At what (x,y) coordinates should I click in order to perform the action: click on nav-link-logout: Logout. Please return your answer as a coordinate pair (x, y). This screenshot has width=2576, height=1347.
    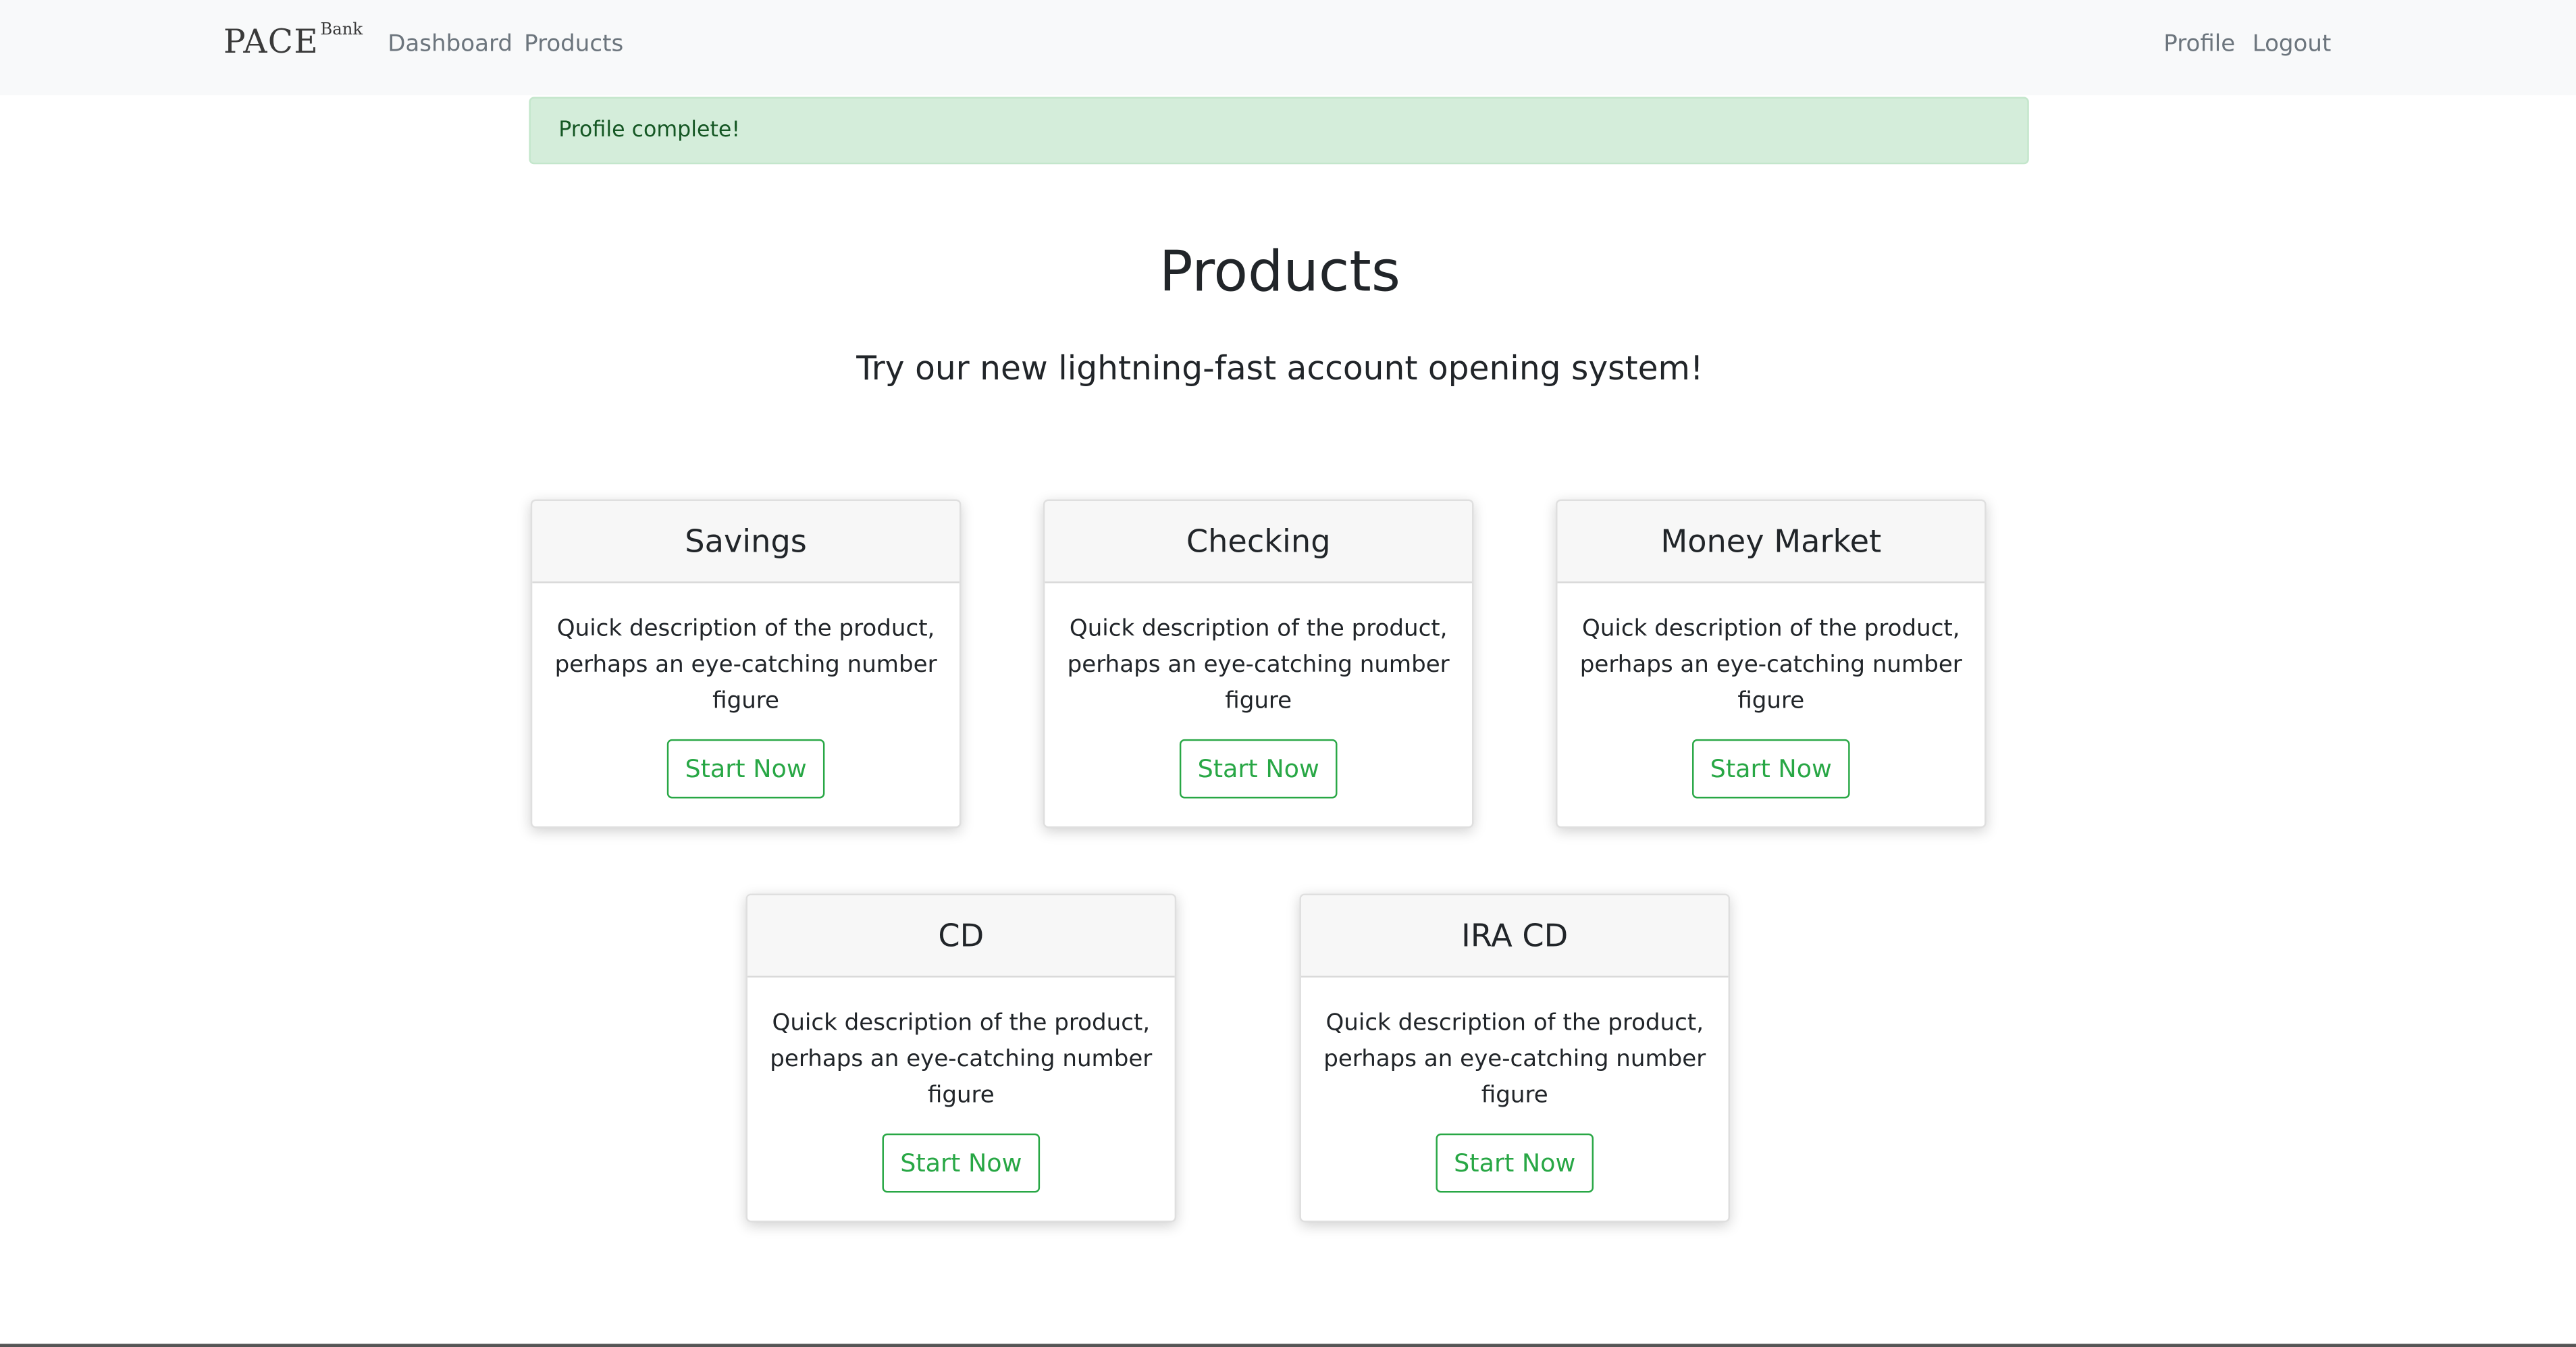
    Looking at the image, I should click on (2292, 44).